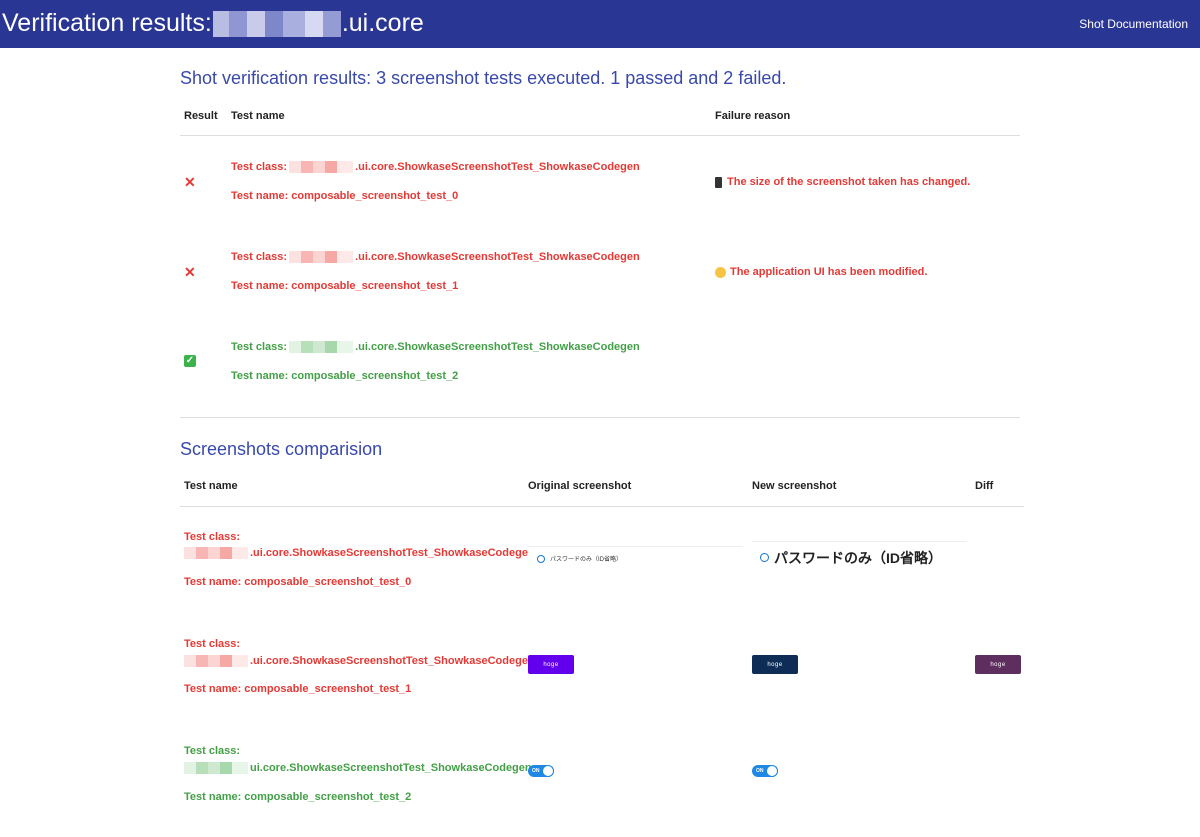 The width and height of the screenshot is (1200, 837). Describe the element at coordinates (635, 558) in the screenshot. I see `original-screenshot: パスワードのみ（ID省略）` at that location.